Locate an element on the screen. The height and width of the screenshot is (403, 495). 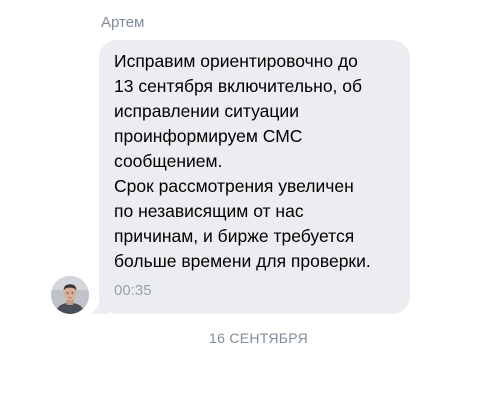
message-time: 00:35 is located at coordinates (133, 290).